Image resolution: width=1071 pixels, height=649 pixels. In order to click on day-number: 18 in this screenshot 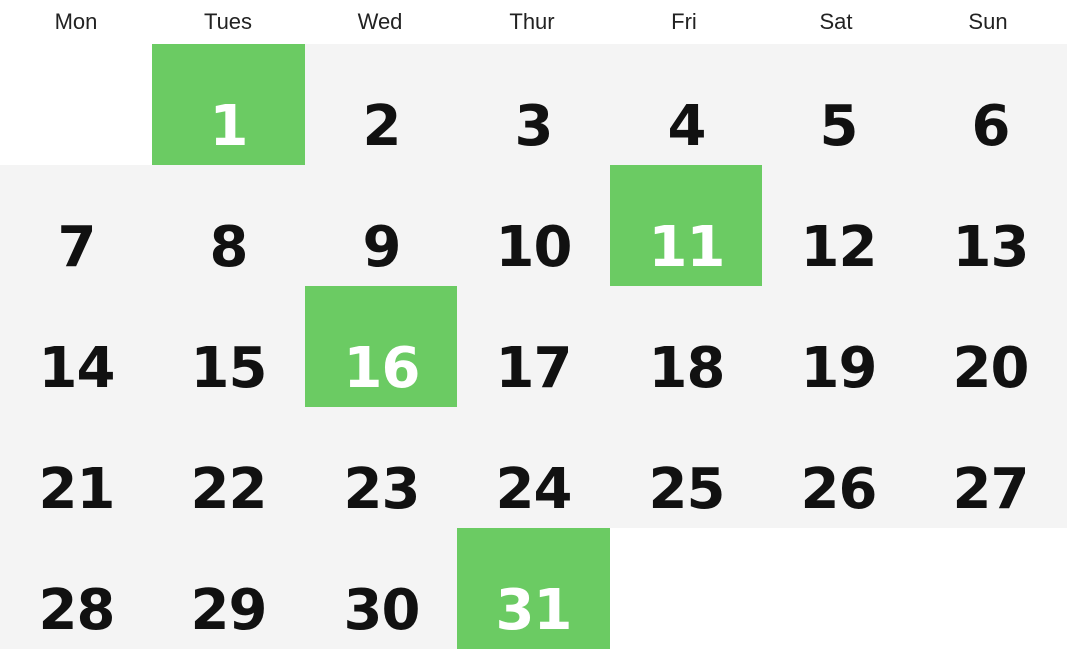, I will do `click(687, 368)`.